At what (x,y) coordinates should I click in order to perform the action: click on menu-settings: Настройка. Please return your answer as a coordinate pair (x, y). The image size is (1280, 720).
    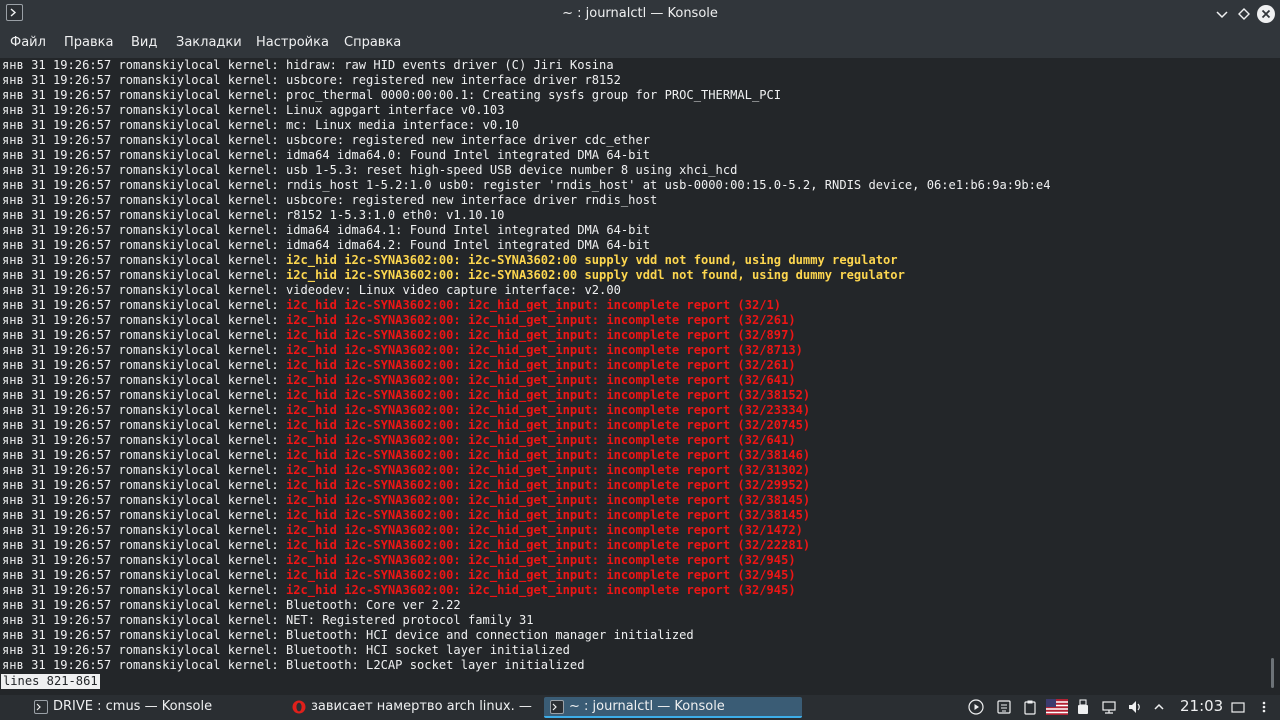
    Looking at the image, I should click on (292, 42).